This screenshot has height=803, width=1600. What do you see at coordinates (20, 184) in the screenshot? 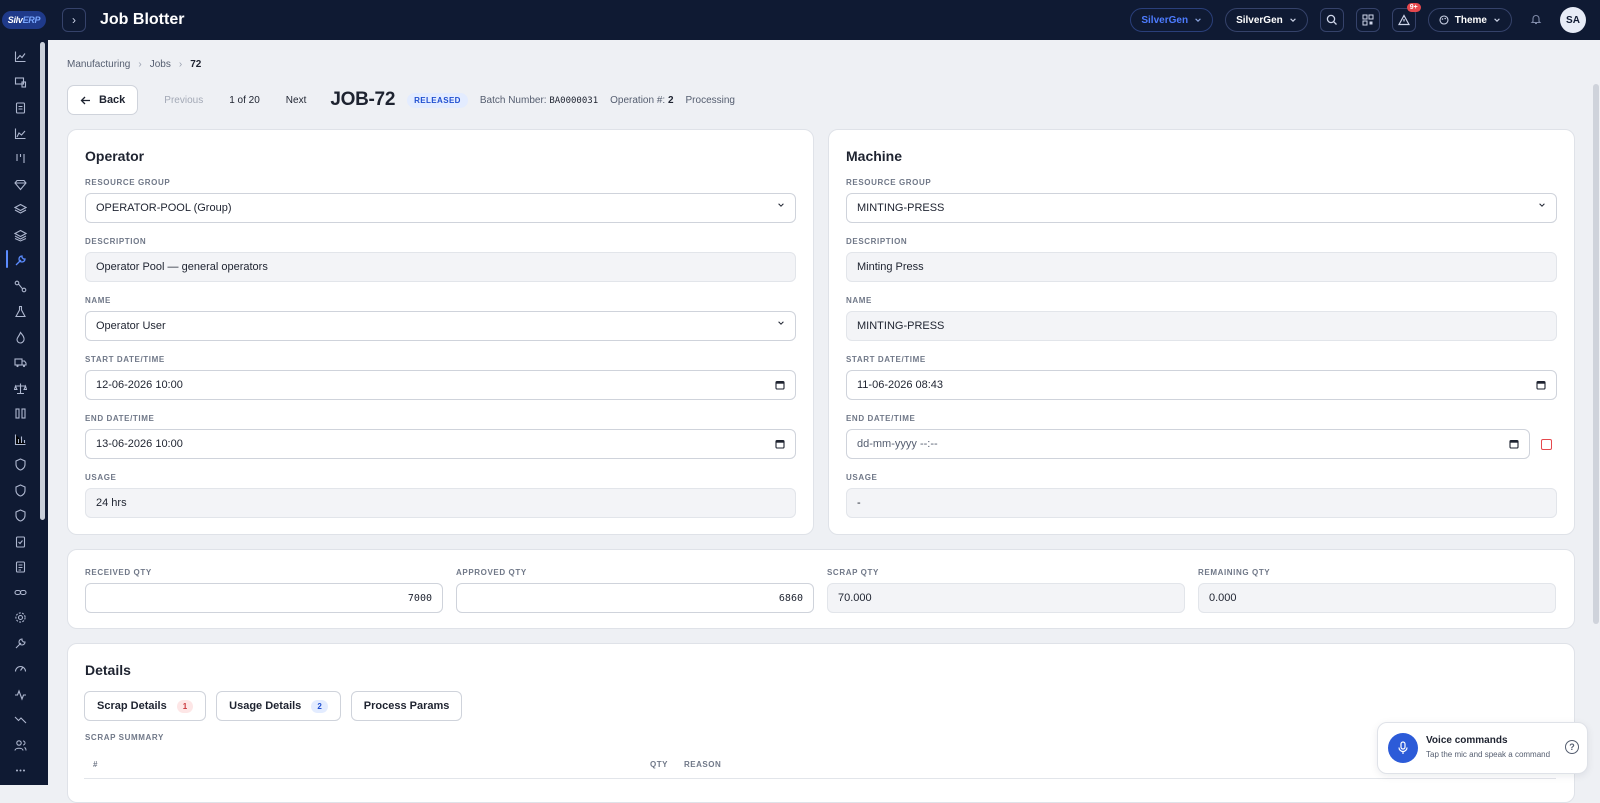
I see `sidebar-item-gems` at bounding box center [20, 184].